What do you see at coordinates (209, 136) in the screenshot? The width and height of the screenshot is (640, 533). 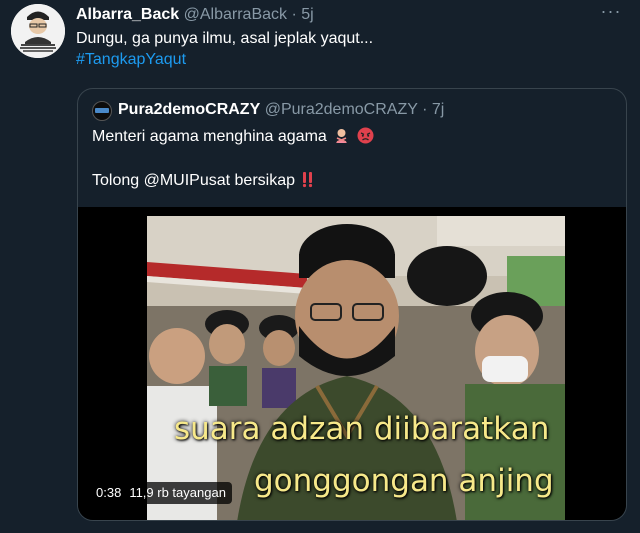 I see `quote-text-main: Menteri agama menghina agama` at bounding box center [209, 136].